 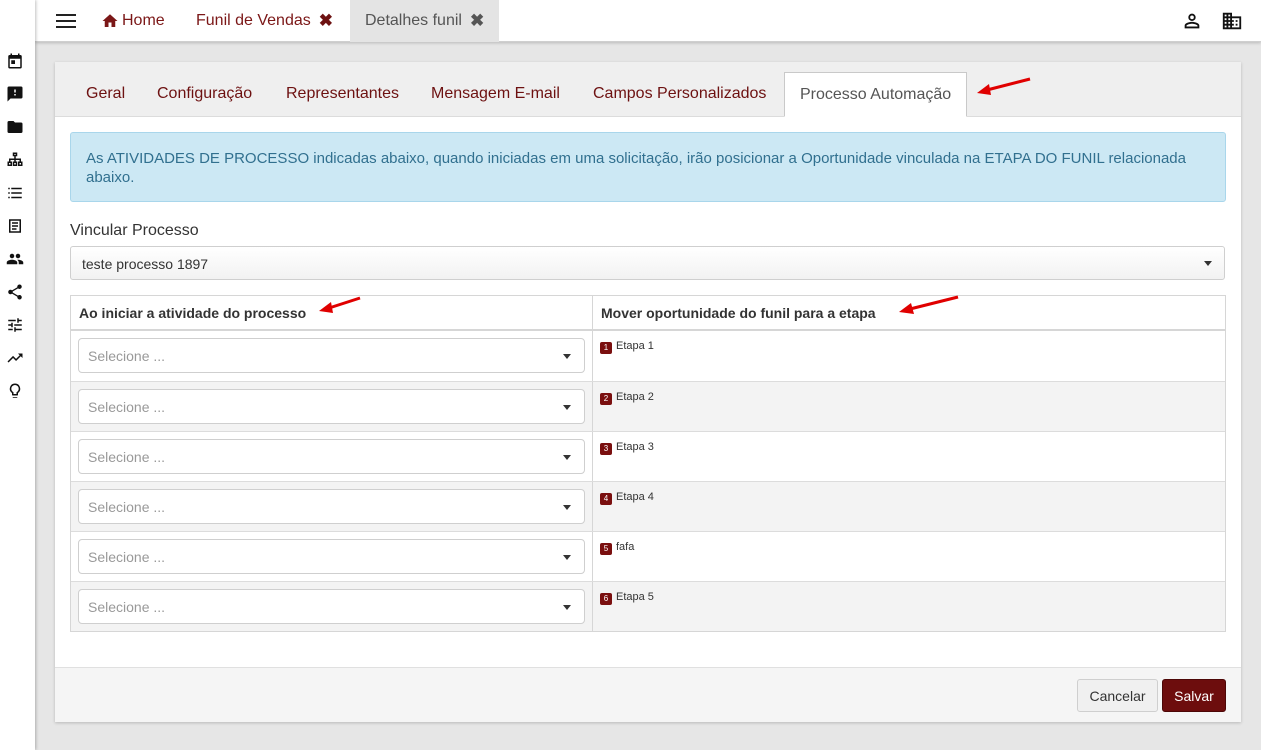 What do you see at coordinates (110, 20) in the screenshot?
I see `home-icon` at bounding box center [110, 20].